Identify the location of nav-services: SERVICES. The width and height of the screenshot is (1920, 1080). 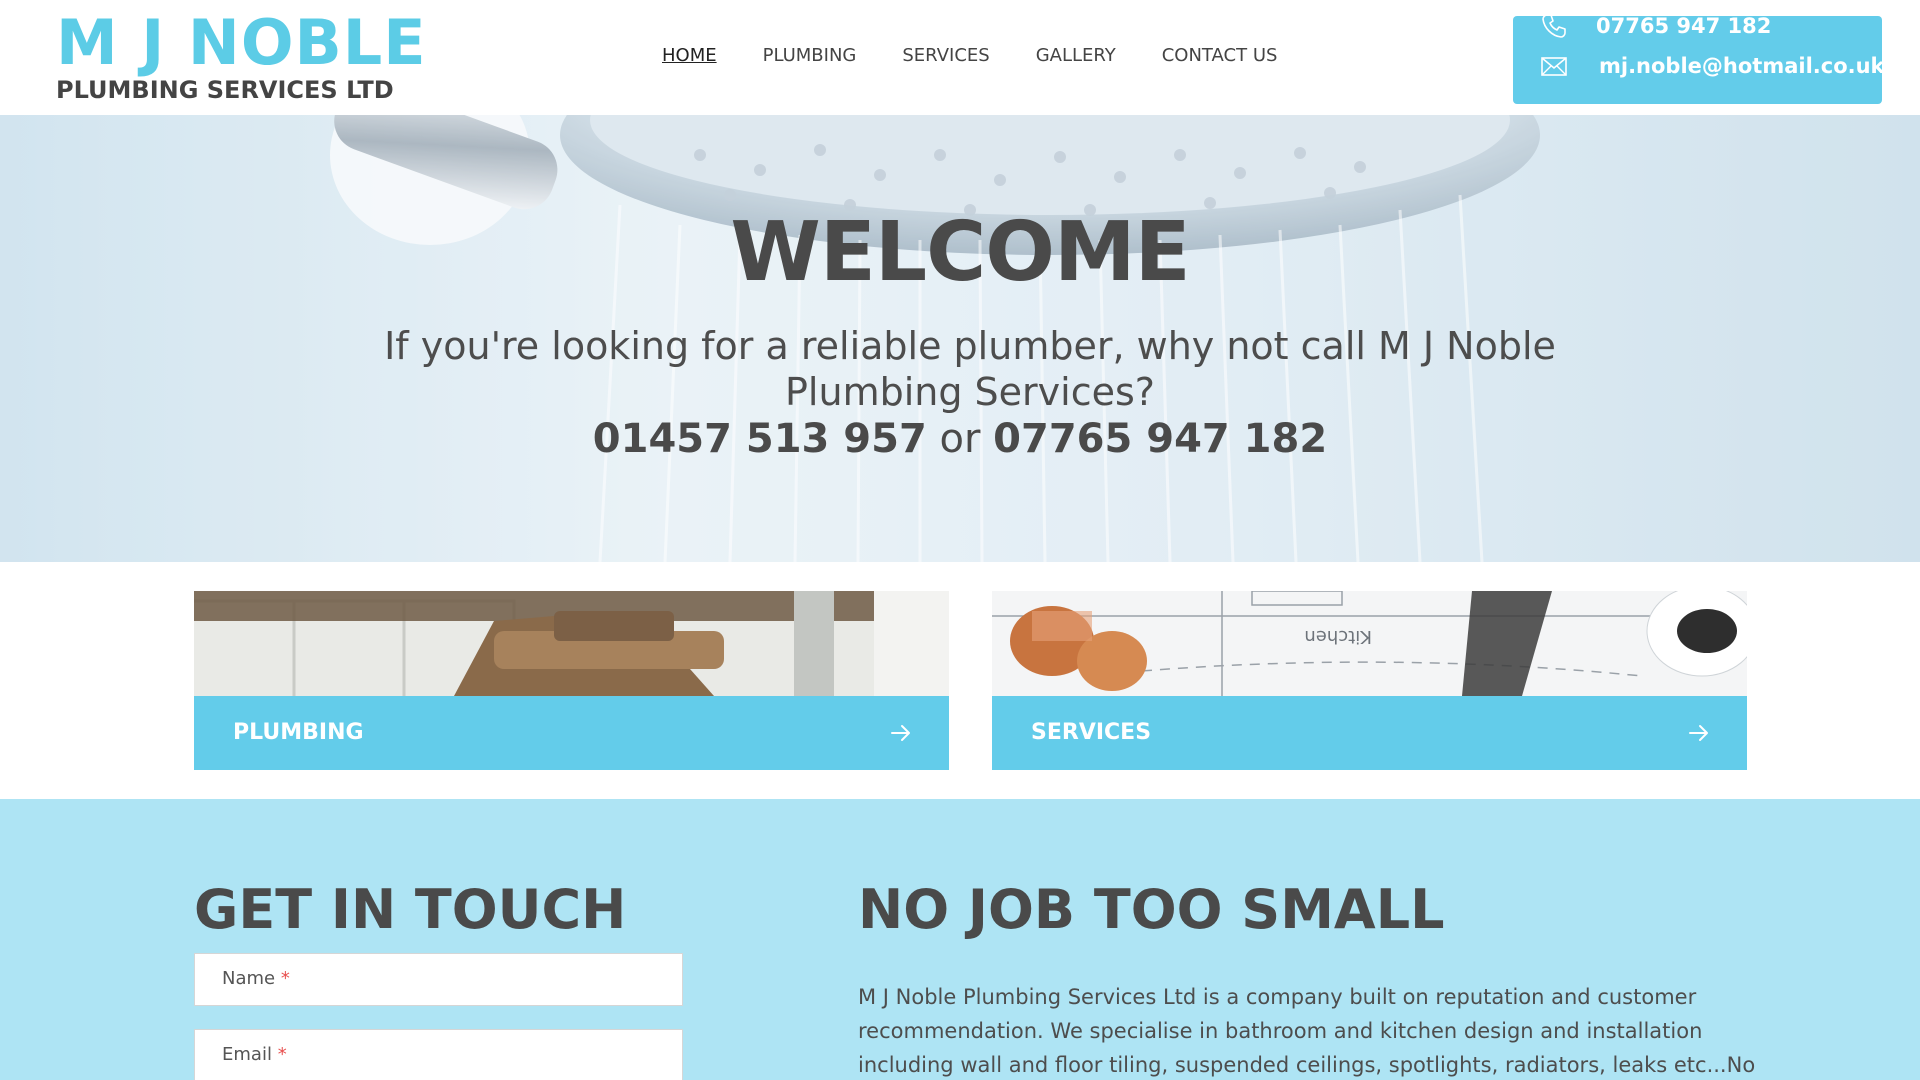
(945, 56).